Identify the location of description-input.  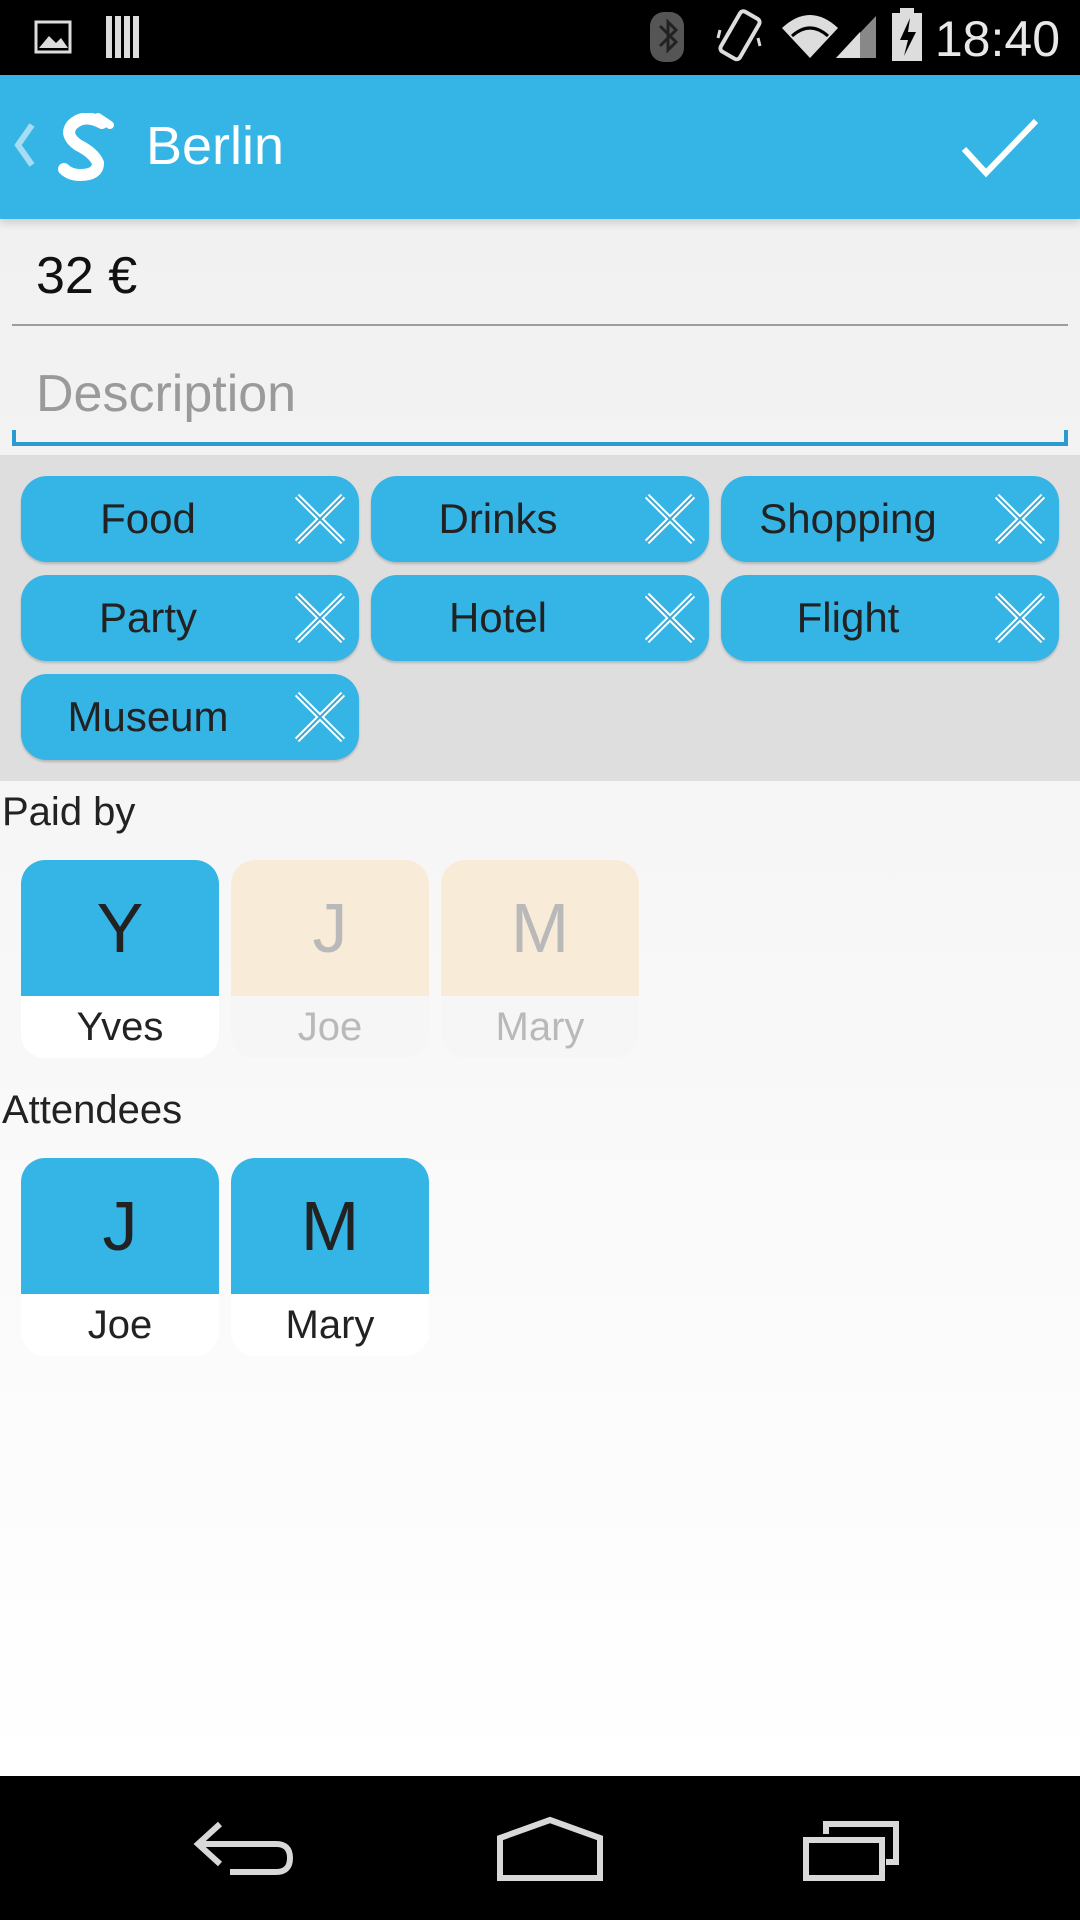
(540, 394).